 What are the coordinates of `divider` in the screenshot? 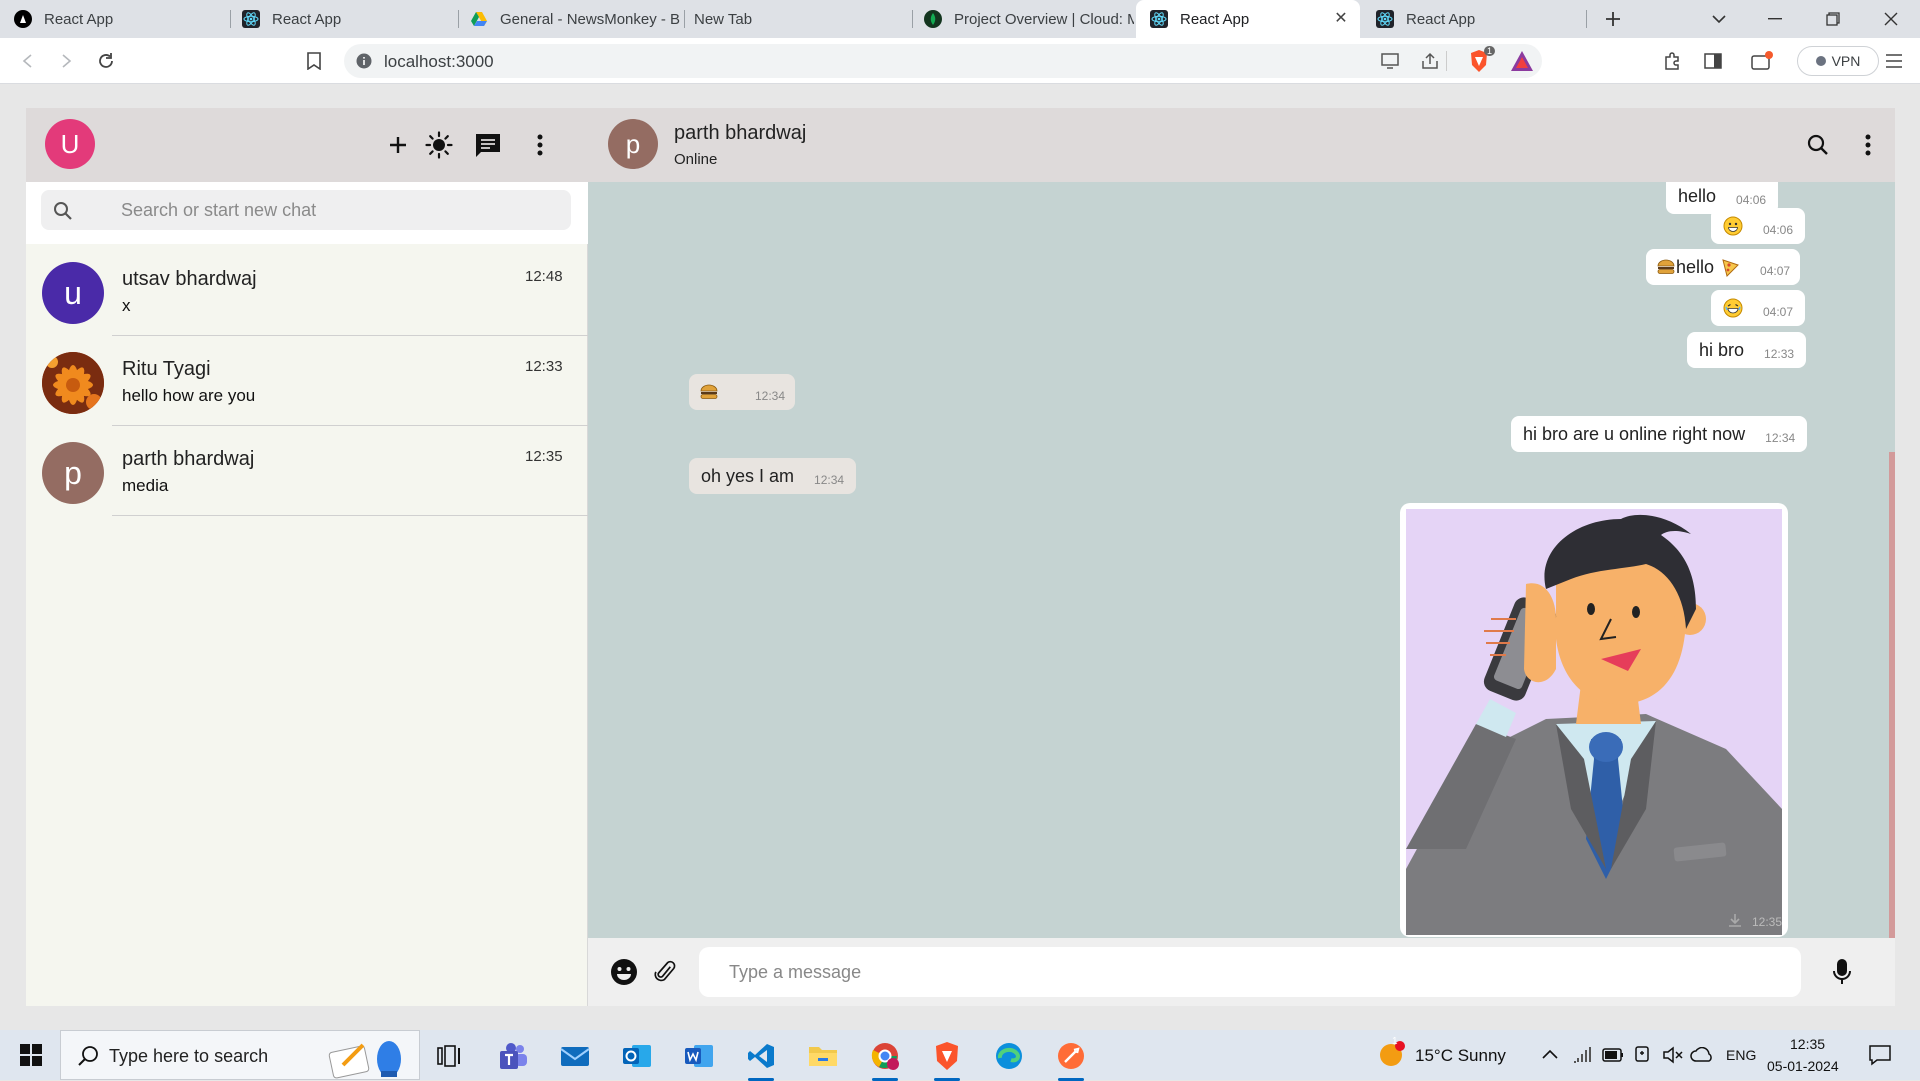 It's located at (350, 515).